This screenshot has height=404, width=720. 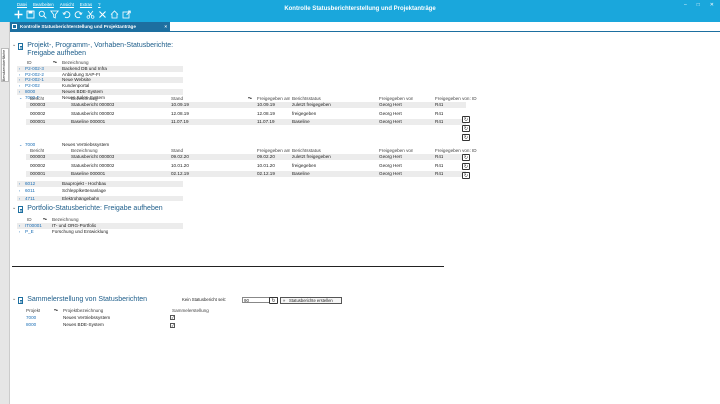 I want to click on home-icon, so click(x=114, y=14).